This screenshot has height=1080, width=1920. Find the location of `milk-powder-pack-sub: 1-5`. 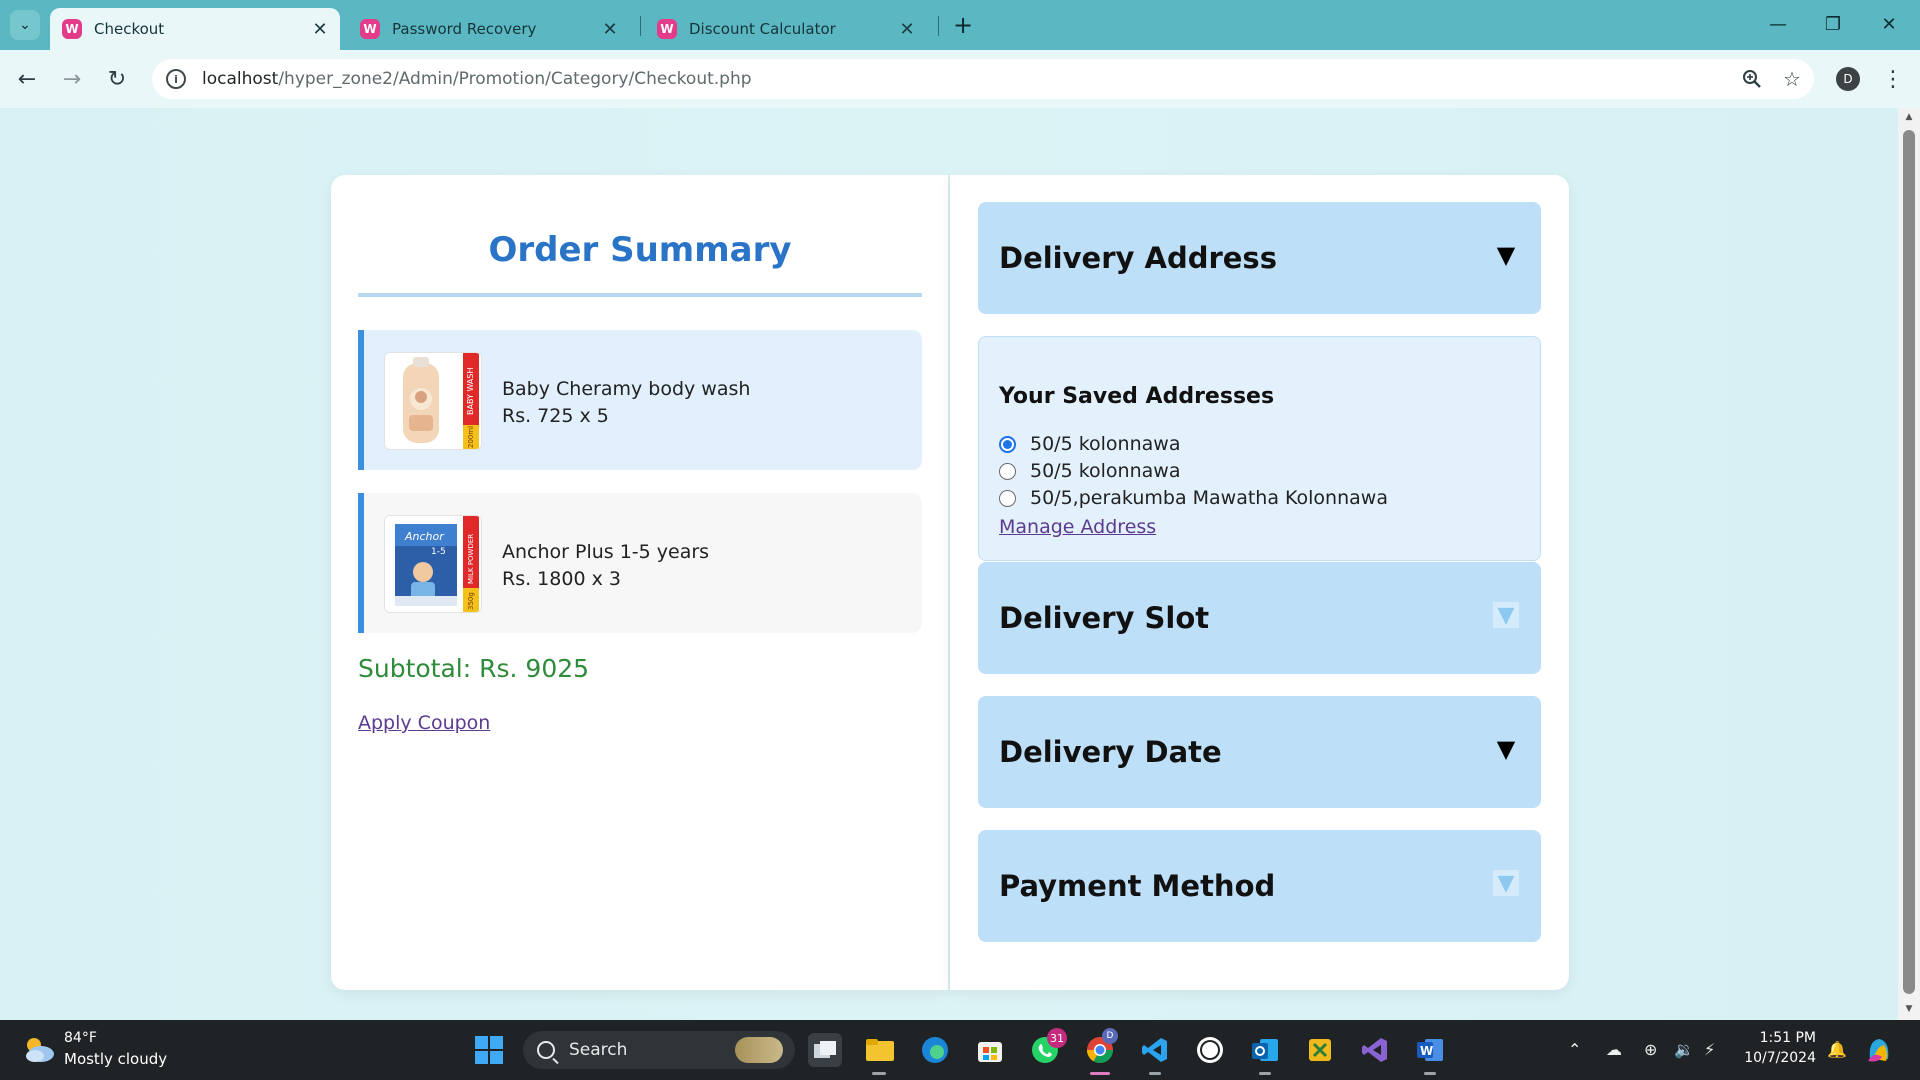

milk-powder-pack-sub: 1-5 is located at coordinates (438, 552).